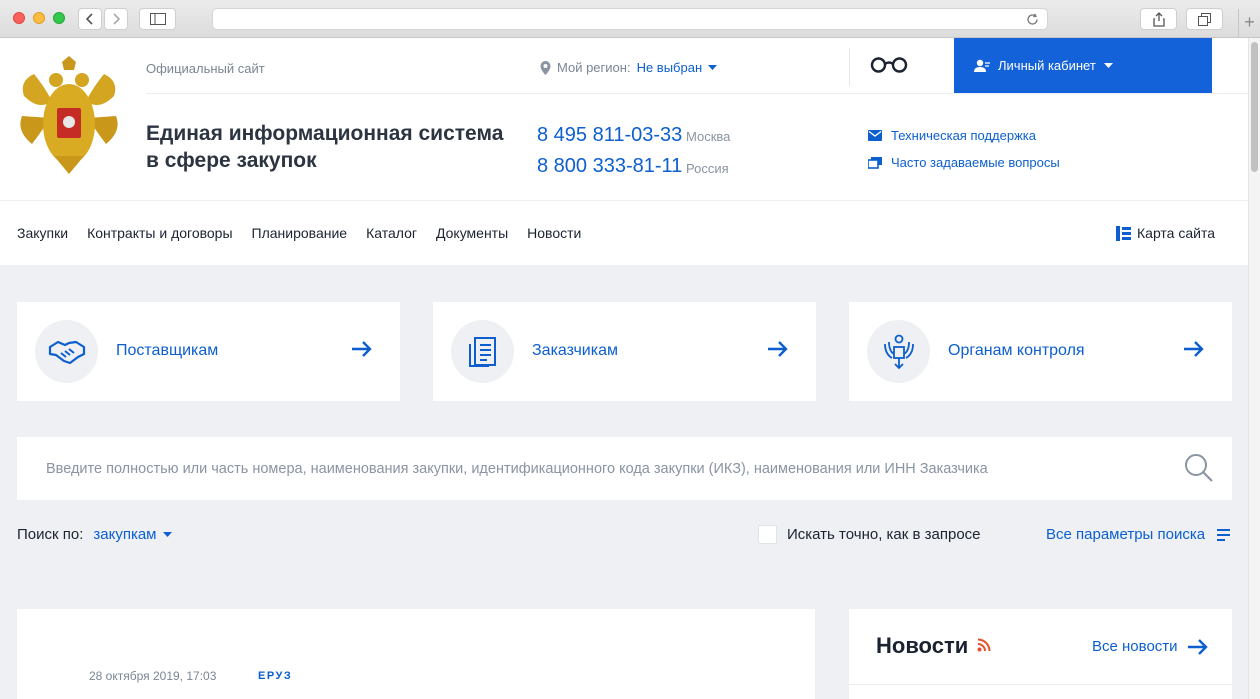  What do you see at coordinates (1040, 654) in the screenshot?
I see `news-panel: Новости Все новости` at bounding box center [1040, 654].